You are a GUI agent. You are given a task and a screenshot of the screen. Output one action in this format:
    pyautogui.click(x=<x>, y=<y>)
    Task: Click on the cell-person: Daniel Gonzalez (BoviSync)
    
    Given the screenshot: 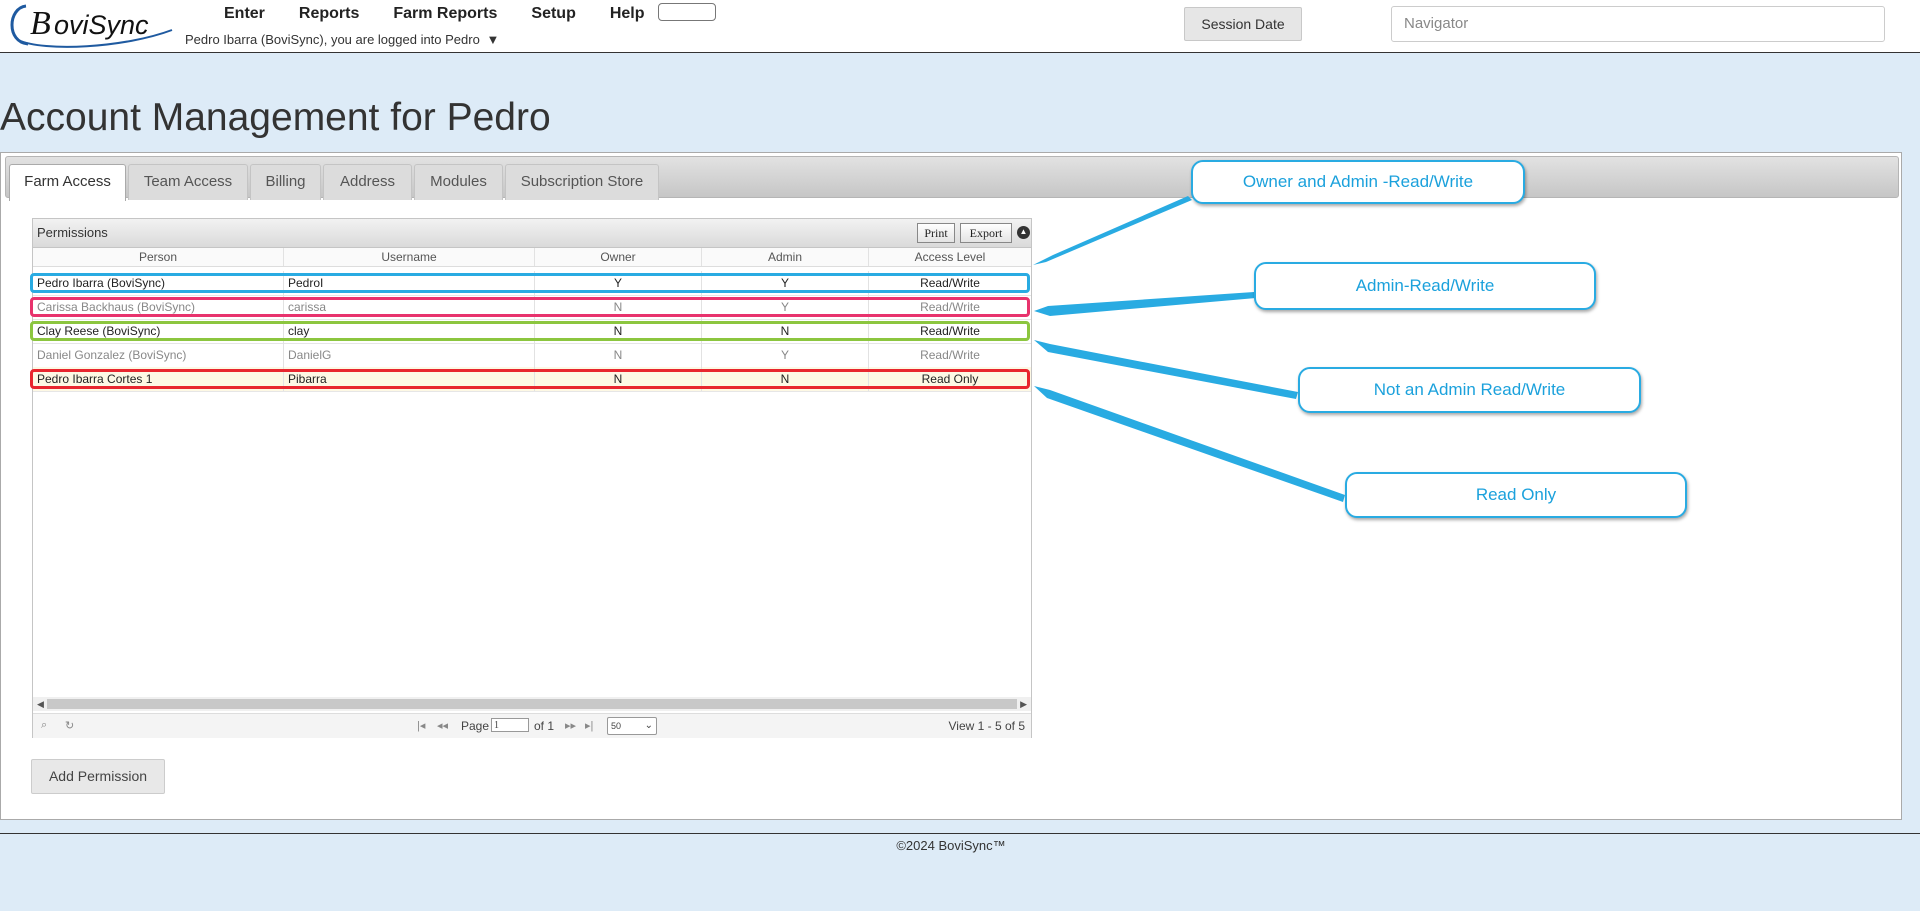 What is the action you would take?
    pyautogui.click(x=158, y=355)
    